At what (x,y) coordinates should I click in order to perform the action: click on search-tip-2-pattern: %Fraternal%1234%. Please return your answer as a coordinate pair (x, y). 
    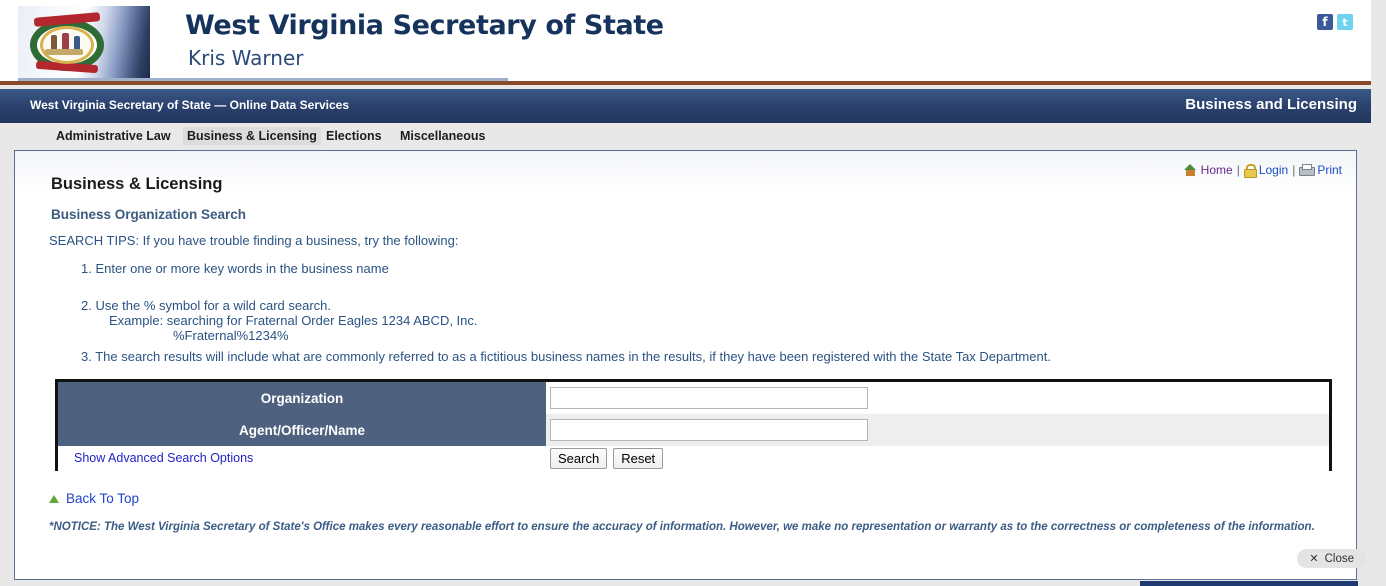
    Looking at the image, I should click on (231, 335).